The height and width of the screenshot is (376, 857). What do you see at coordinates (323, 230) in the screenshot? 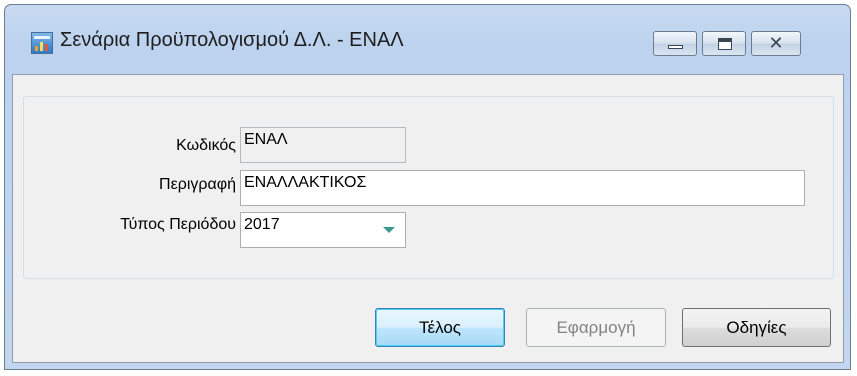
I see `period-type-select: 2017` at bounding box center [323, 230].